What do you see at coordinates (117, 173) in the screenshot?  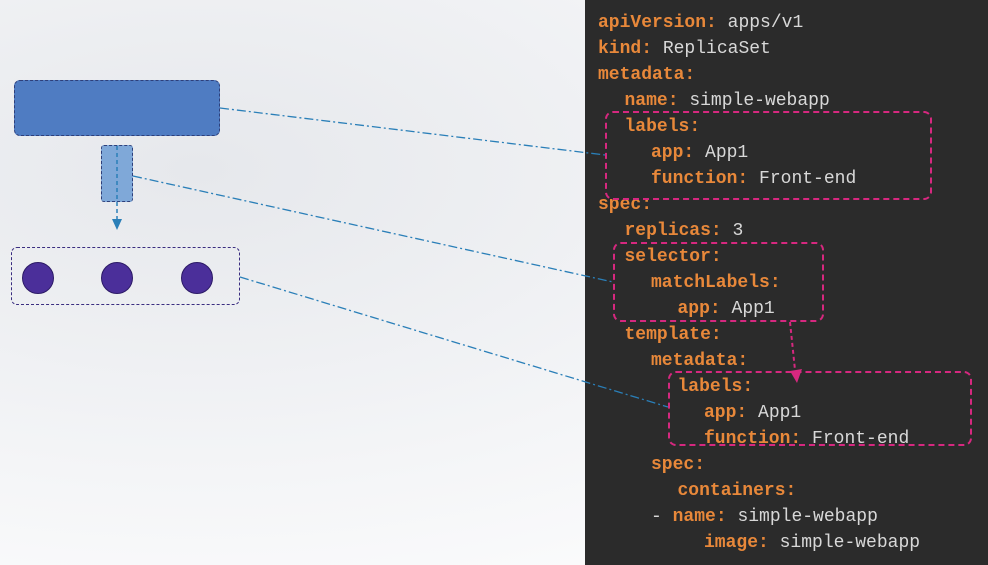 I see `selector-box` at bounding box center [117, 173].